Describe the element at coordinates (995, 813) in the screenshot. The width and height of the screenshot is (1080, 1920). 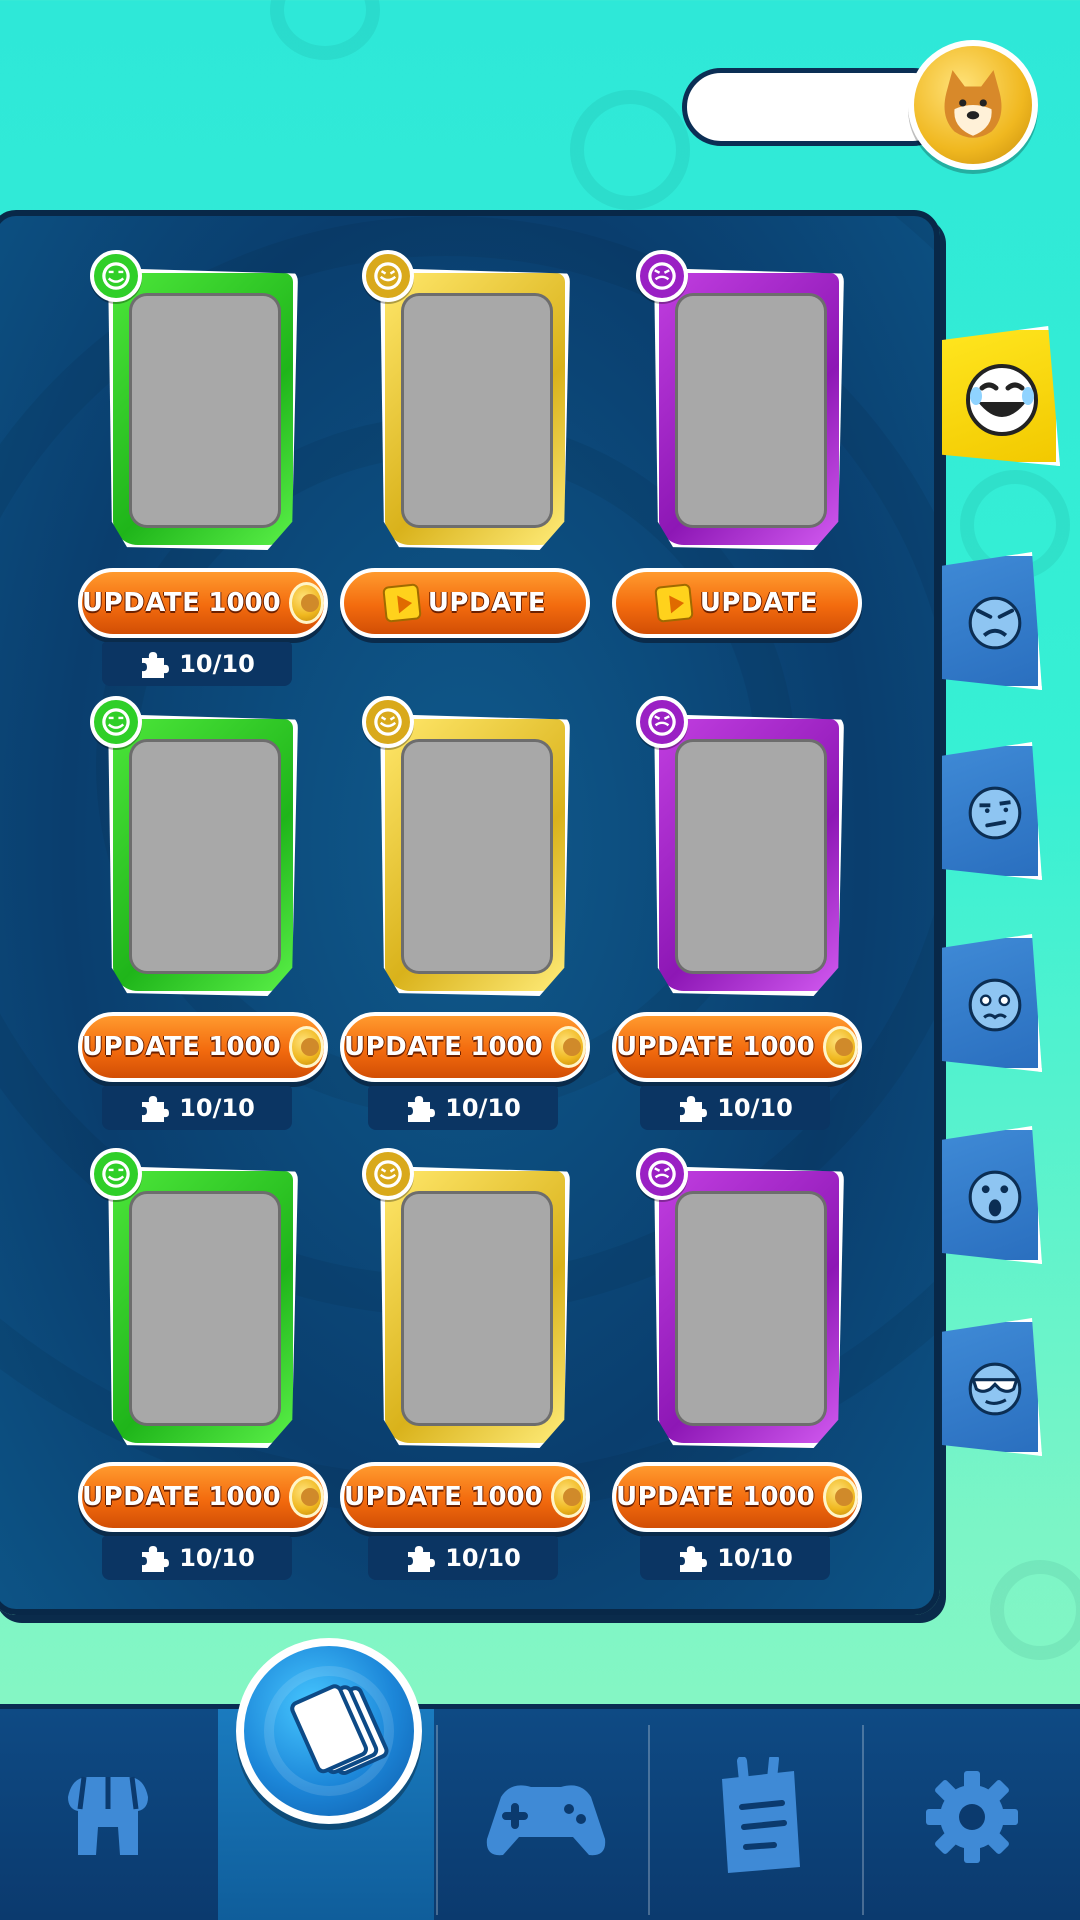
I see `suspicious-face-icon` at that location.